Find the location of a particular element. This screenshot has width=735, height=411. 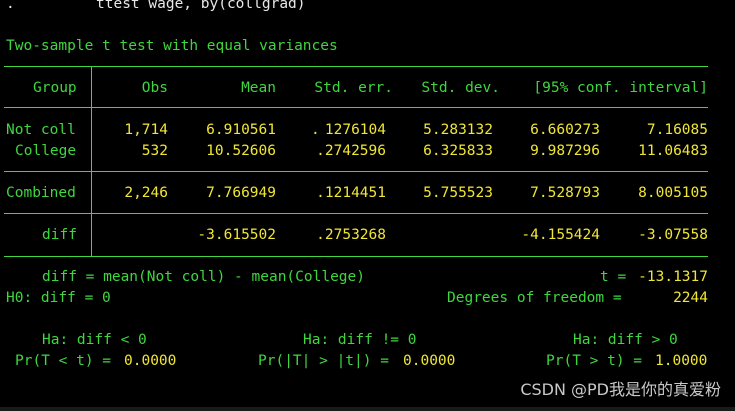

header-group: Group is located at coordinates (55, 88).